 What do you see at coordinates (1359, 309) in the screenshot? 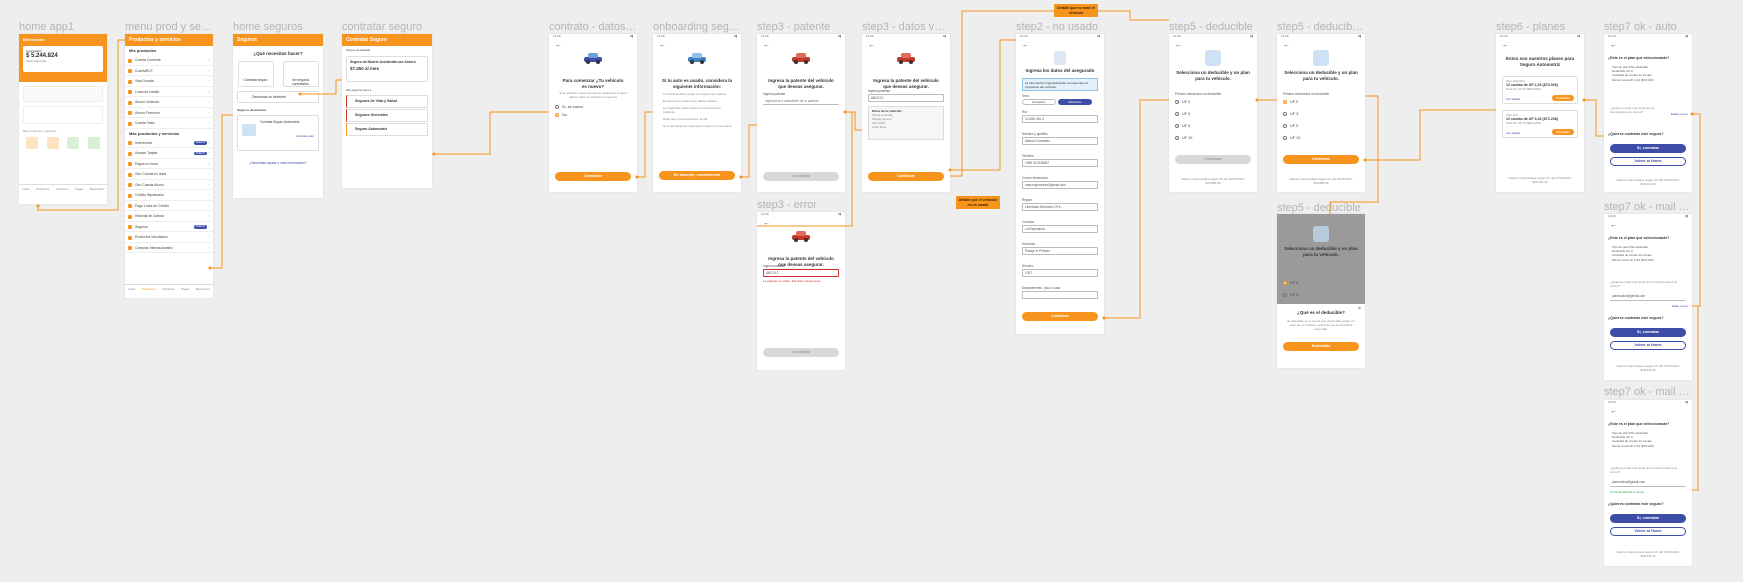
I see `close-icon: ×` at bounding box center [1359, 309].